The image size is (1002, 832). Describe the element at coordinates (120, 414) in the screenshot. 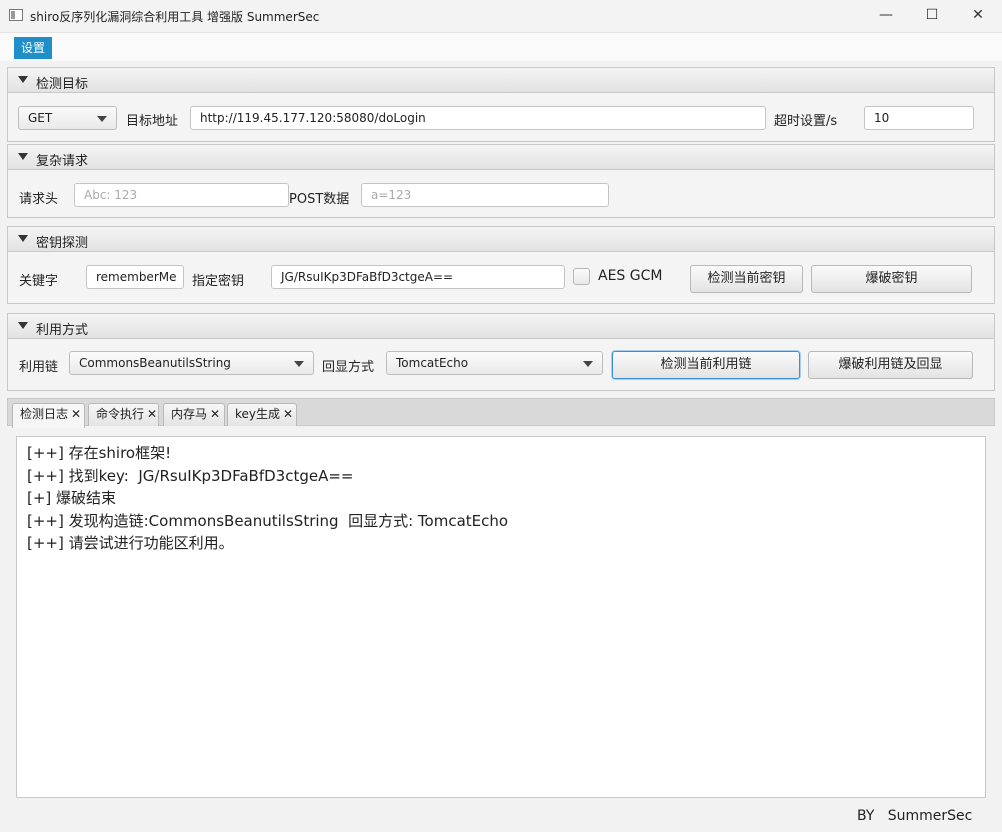

I see `tab-label: 命令执行` at that location.